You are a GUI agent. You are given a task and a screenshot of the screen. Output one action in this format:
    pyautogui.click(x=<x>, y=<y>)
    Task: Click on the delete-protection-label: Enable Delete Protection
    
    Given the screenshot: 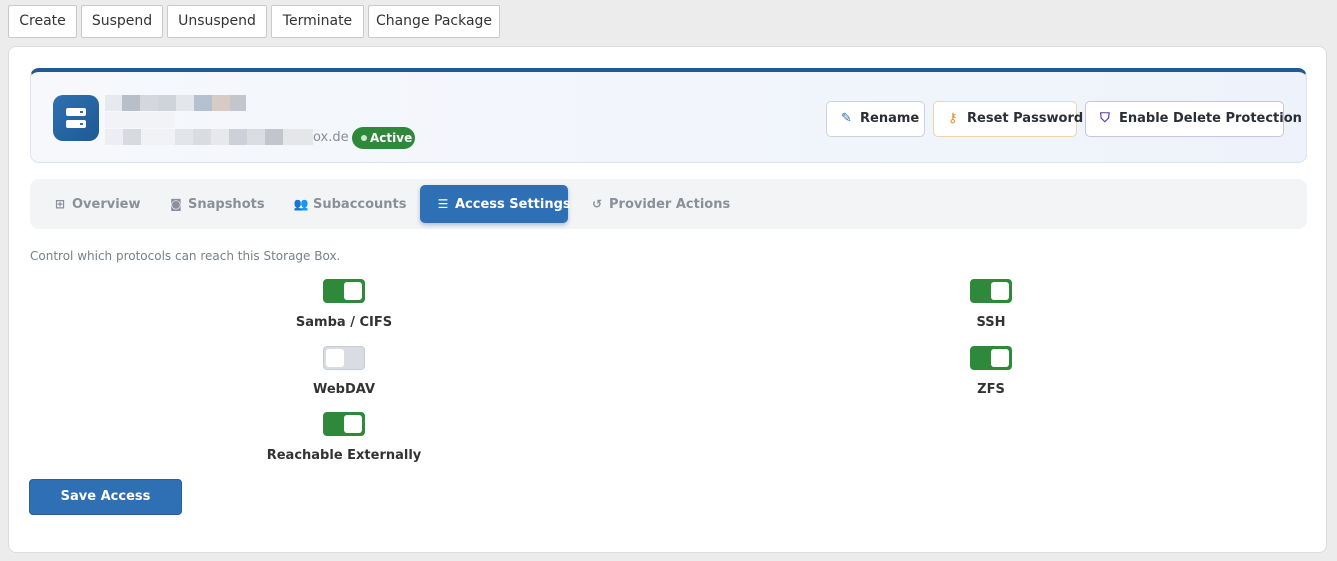 What is the action you would take?
    pyautogui.click(x=1210, y=118)
    